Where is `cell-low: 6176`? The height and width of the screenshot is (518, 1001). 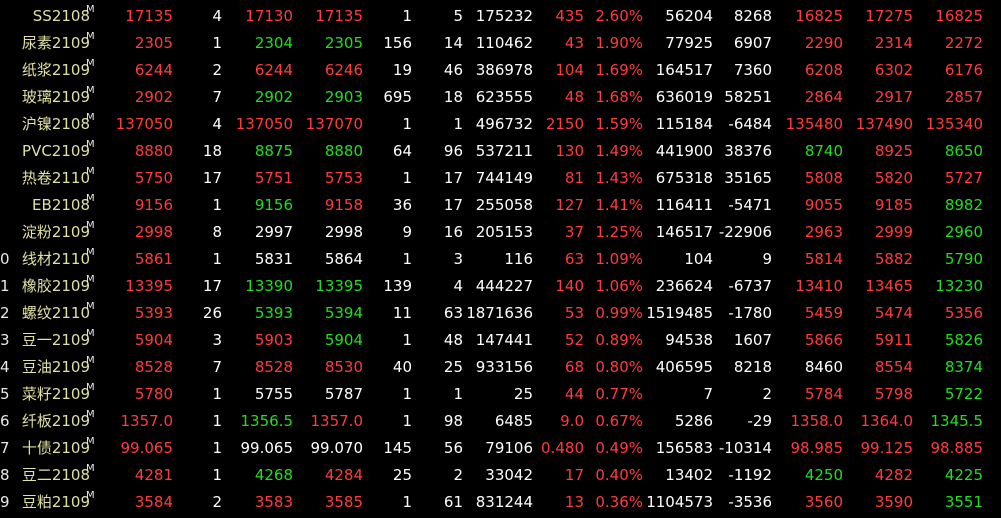
cell-low: 6176 is located at coordinates (963, 70).